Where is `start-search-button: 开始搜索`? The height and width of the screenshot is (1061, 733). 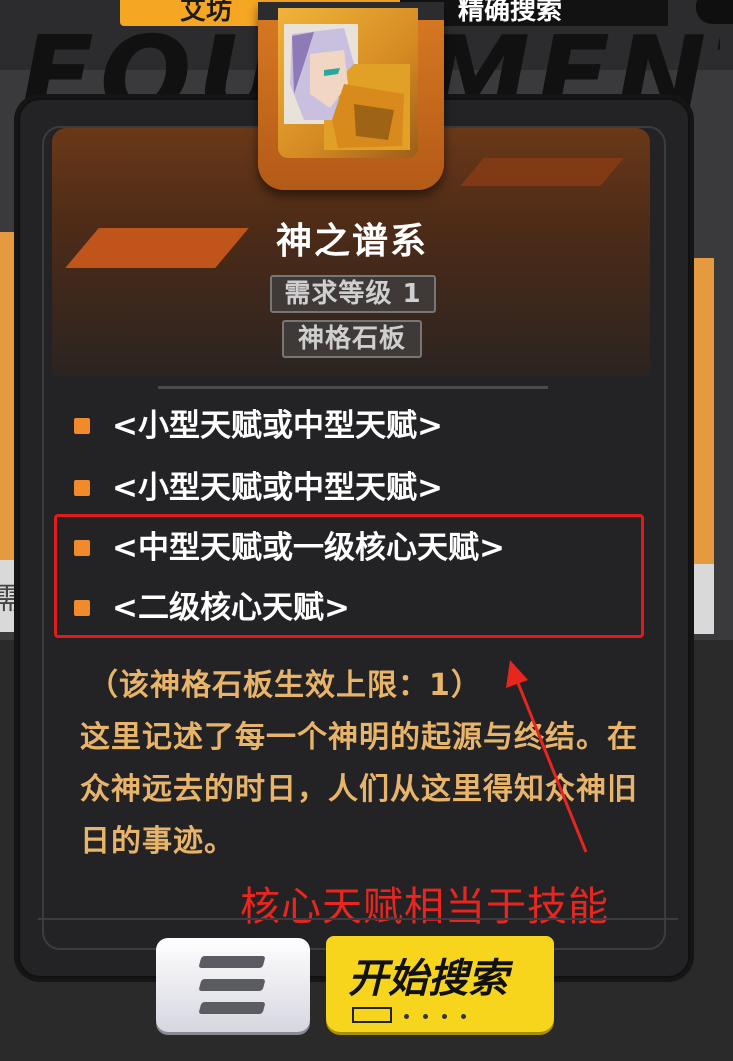
start-search-button: 开始搜索 is located at coordinates (440, 984).